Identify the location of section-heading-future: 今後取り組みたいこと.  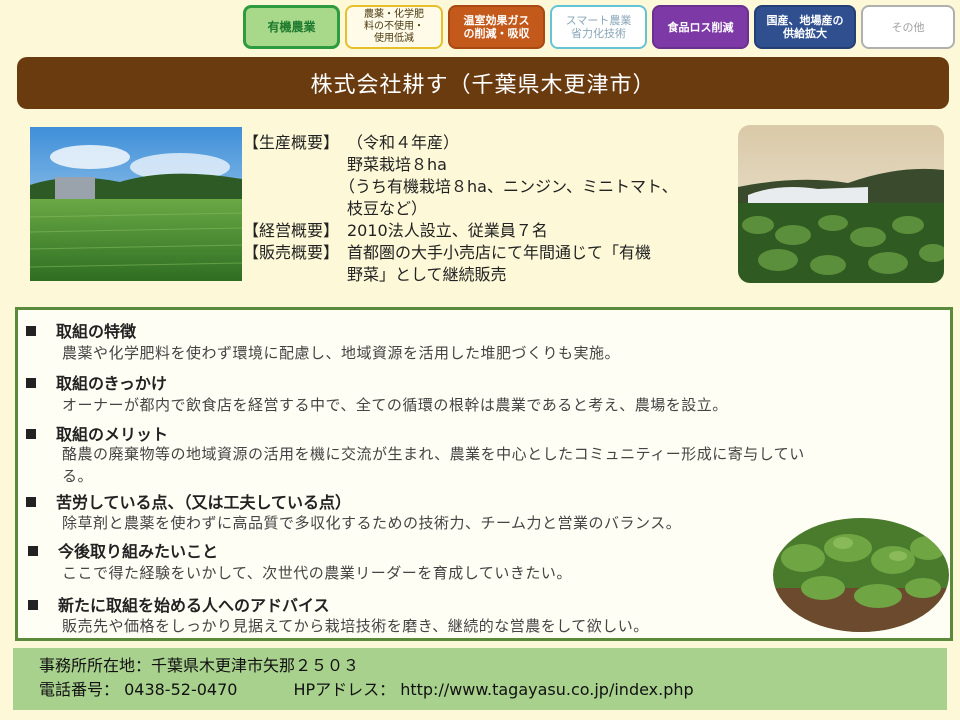
(123, 550).